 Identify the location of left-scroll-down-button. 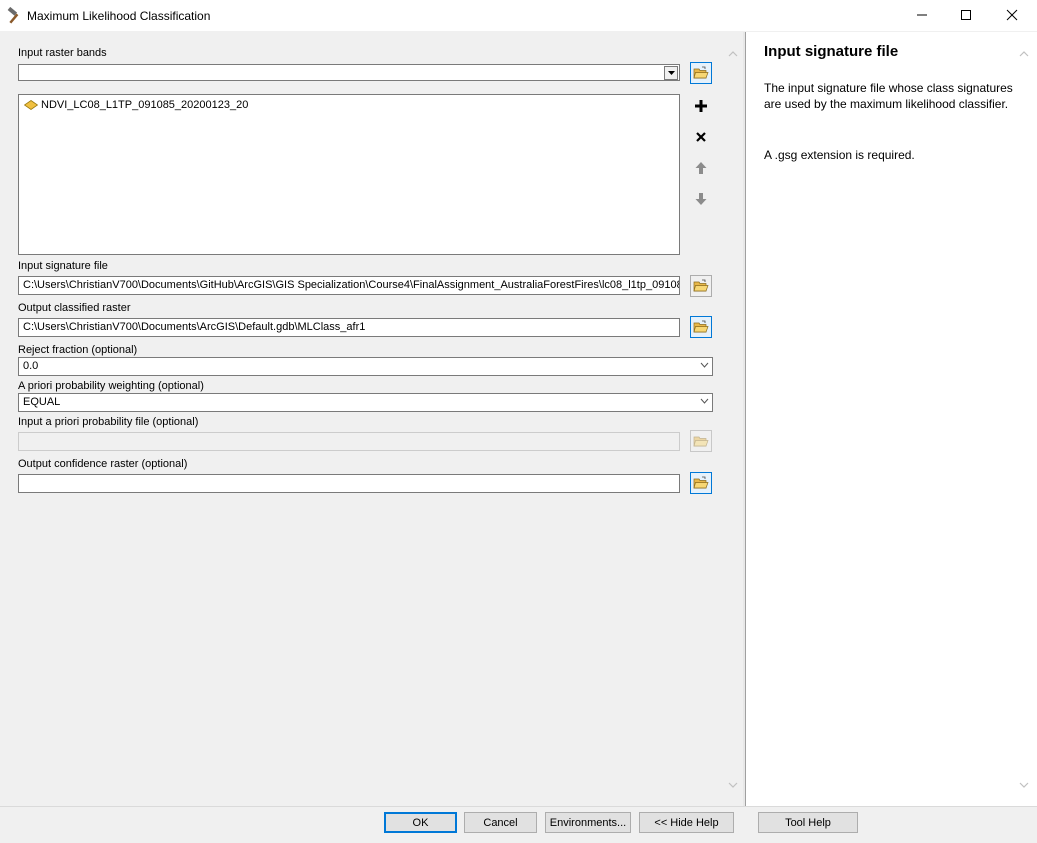
(733, 785).